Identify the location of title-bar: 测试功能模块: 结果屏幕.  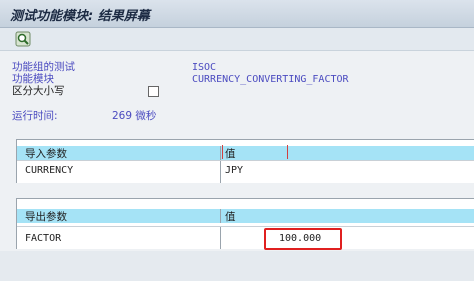
(237, 14).